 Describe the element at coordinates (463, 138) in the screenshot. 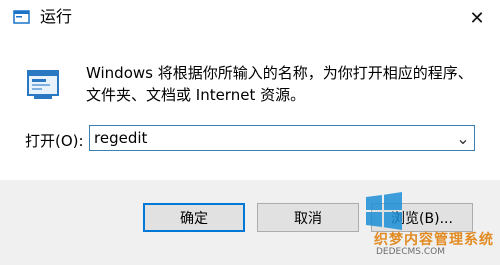

I see `chevron-down-icon: ⌄` at that location.